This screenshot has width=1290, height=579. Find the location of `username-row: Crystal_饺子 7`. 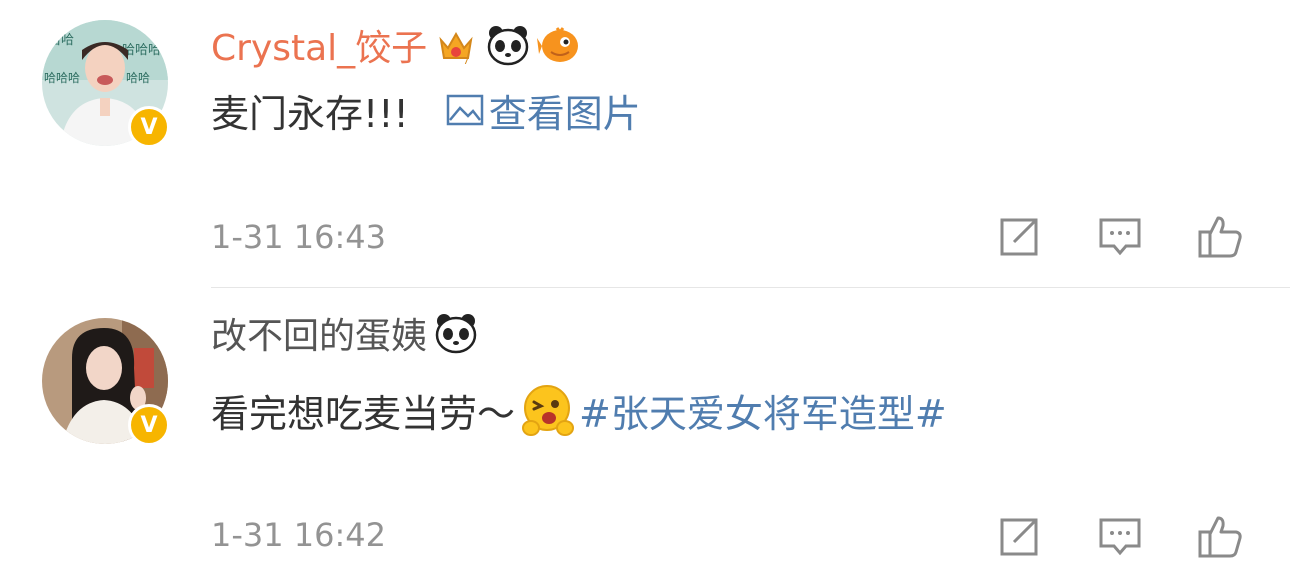

username-row: Crystal_饺子 7 is located at coordinates (397, 45).